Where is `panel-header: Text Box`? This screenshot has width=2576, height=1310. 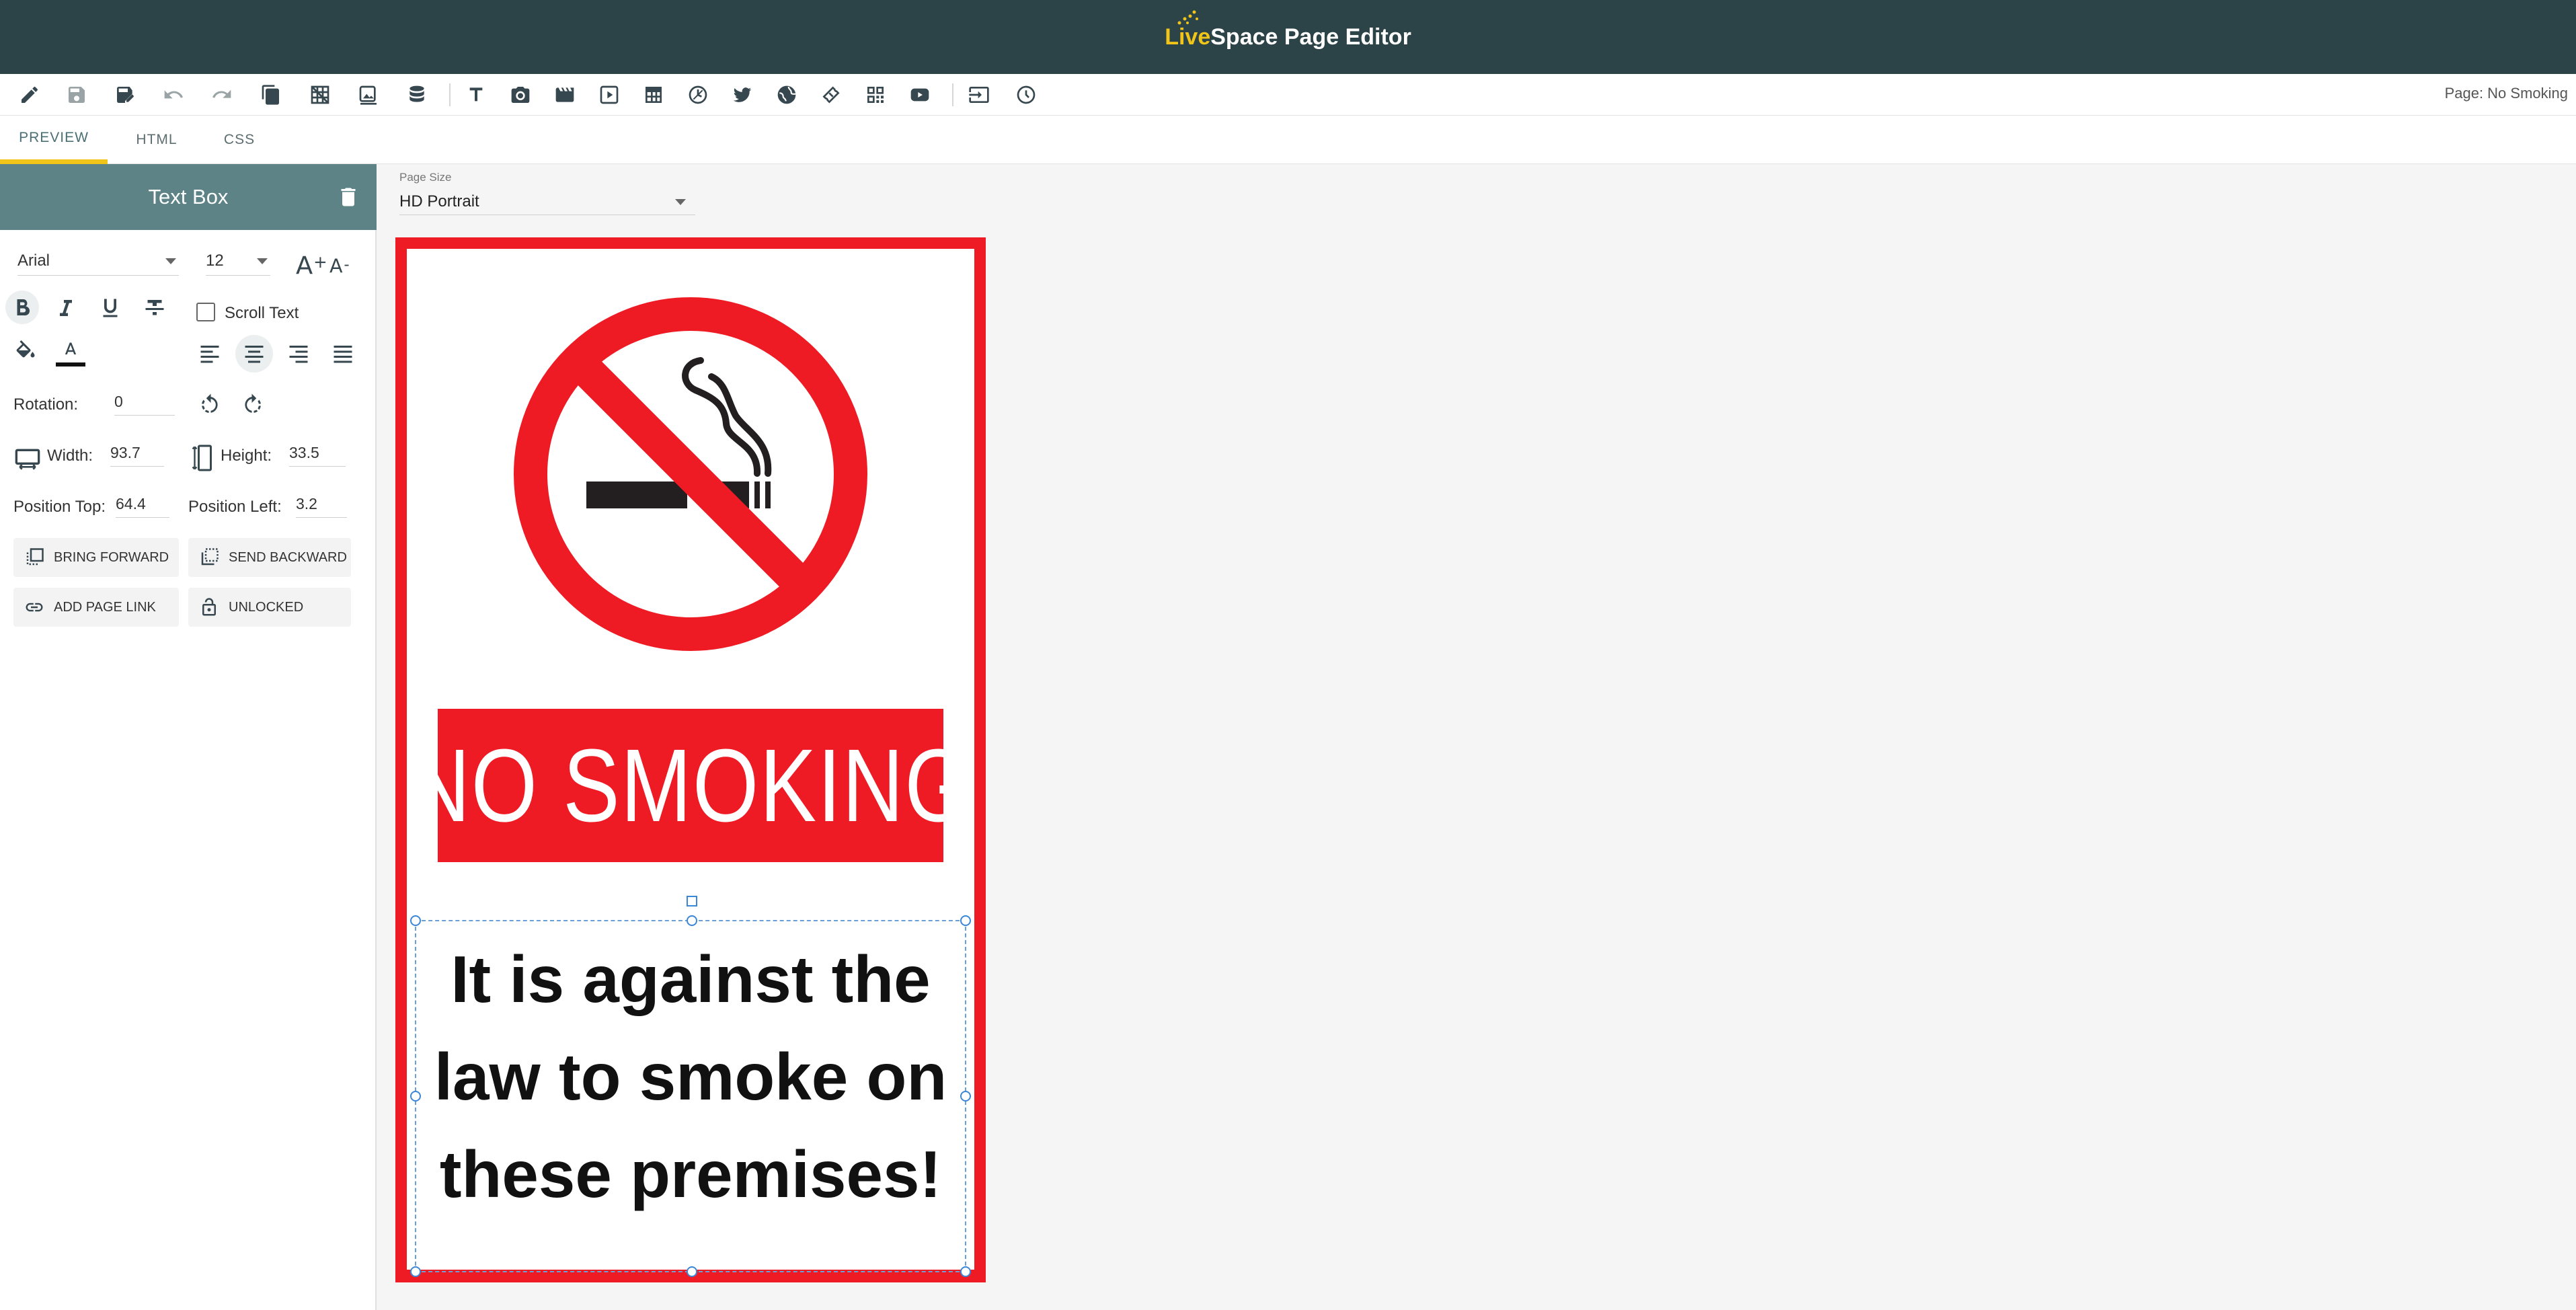 panel-header: Text Box is located at coordinates (189, 197).